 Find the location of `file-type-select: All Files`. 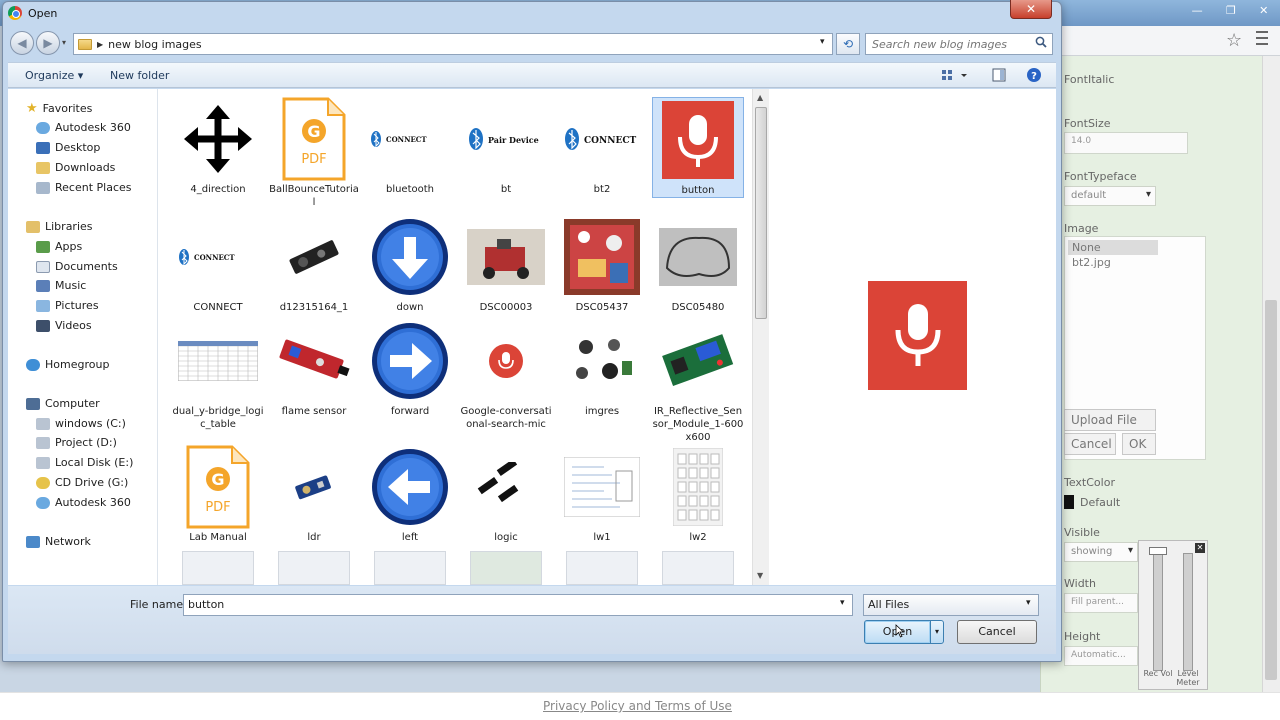

file-type-select: All Files is located at coordinates (951, 605).